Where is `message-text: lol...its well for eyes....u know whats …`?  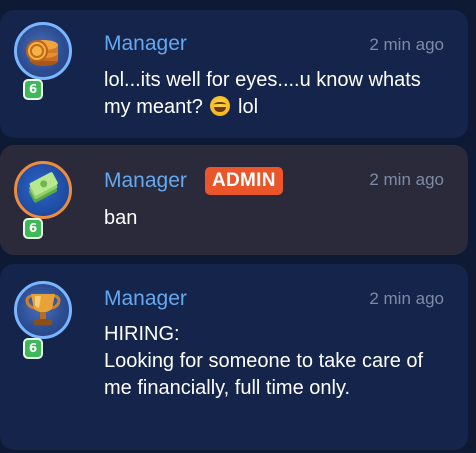
message-text: lol...its well for eyes....u know whats … is located at coordinates (274, 94).